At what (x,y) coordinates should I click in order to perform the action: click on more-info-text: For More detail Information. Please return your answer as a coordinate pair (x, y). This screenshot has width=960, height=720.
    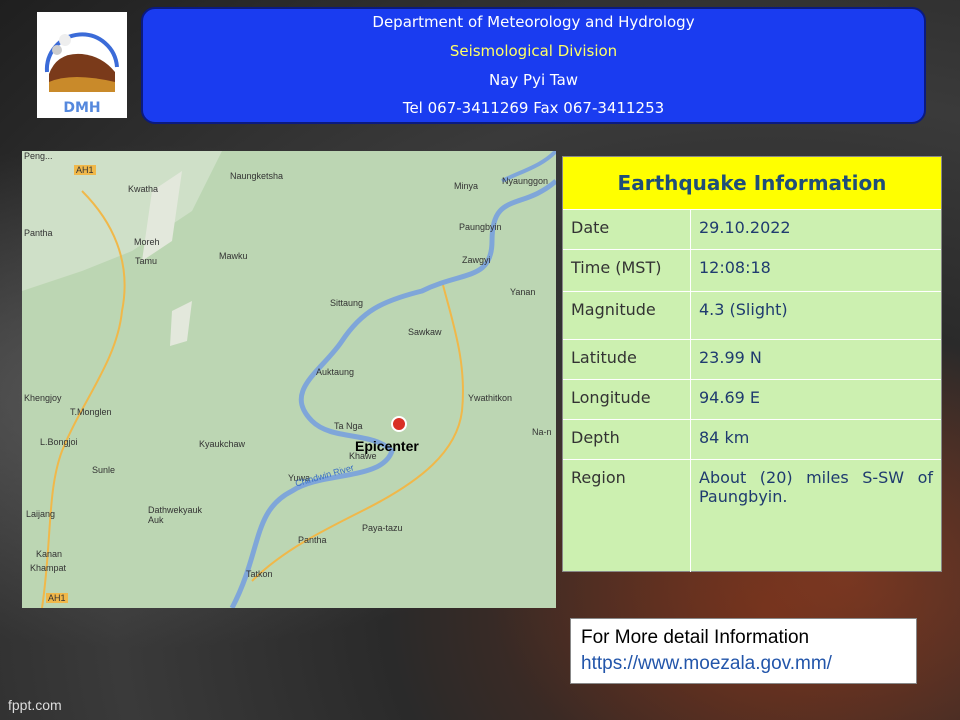
    Looking at the image, I should click on (695, 637).